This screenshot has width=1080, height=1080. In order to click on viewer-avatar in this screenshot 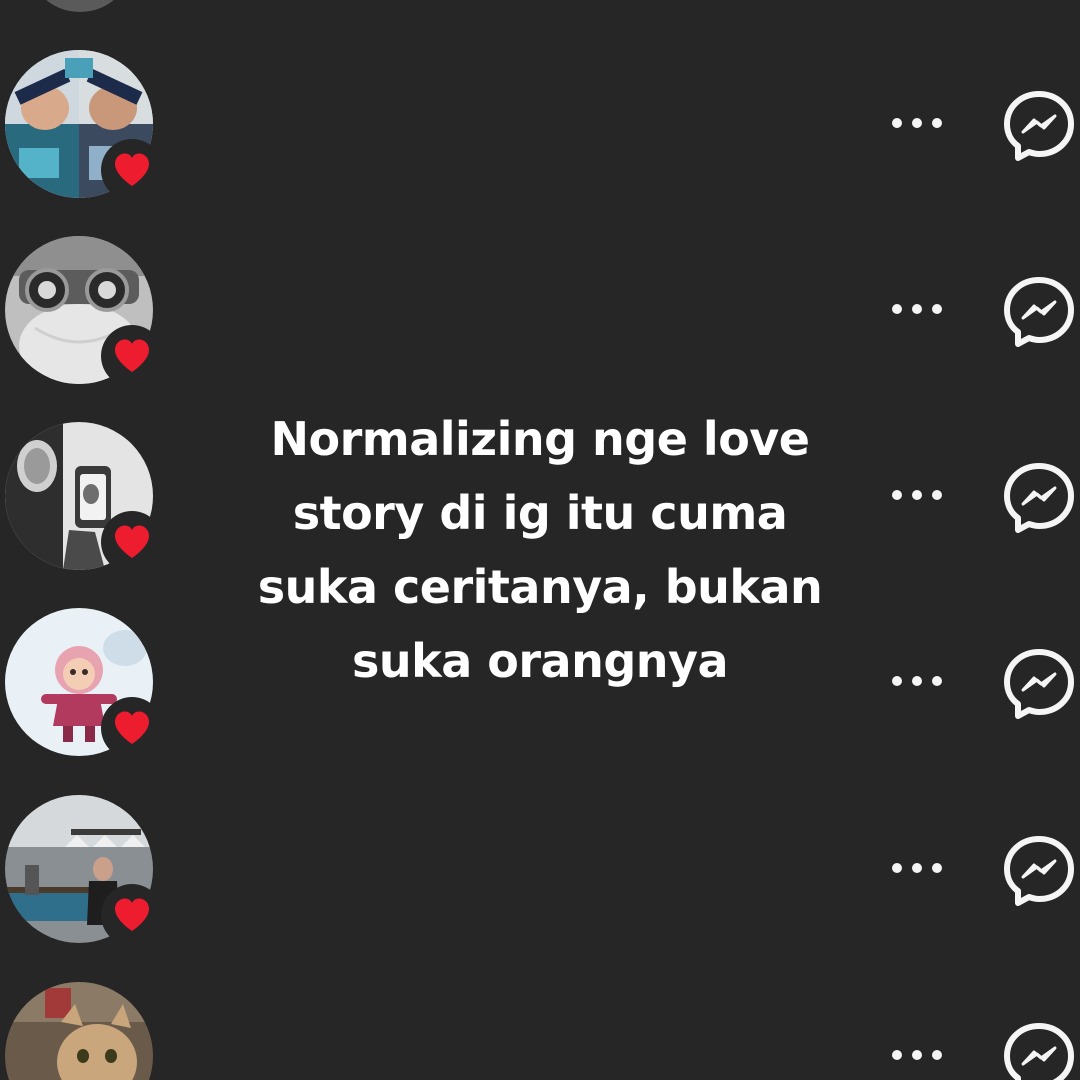, I will do `click(79, 1031)`.